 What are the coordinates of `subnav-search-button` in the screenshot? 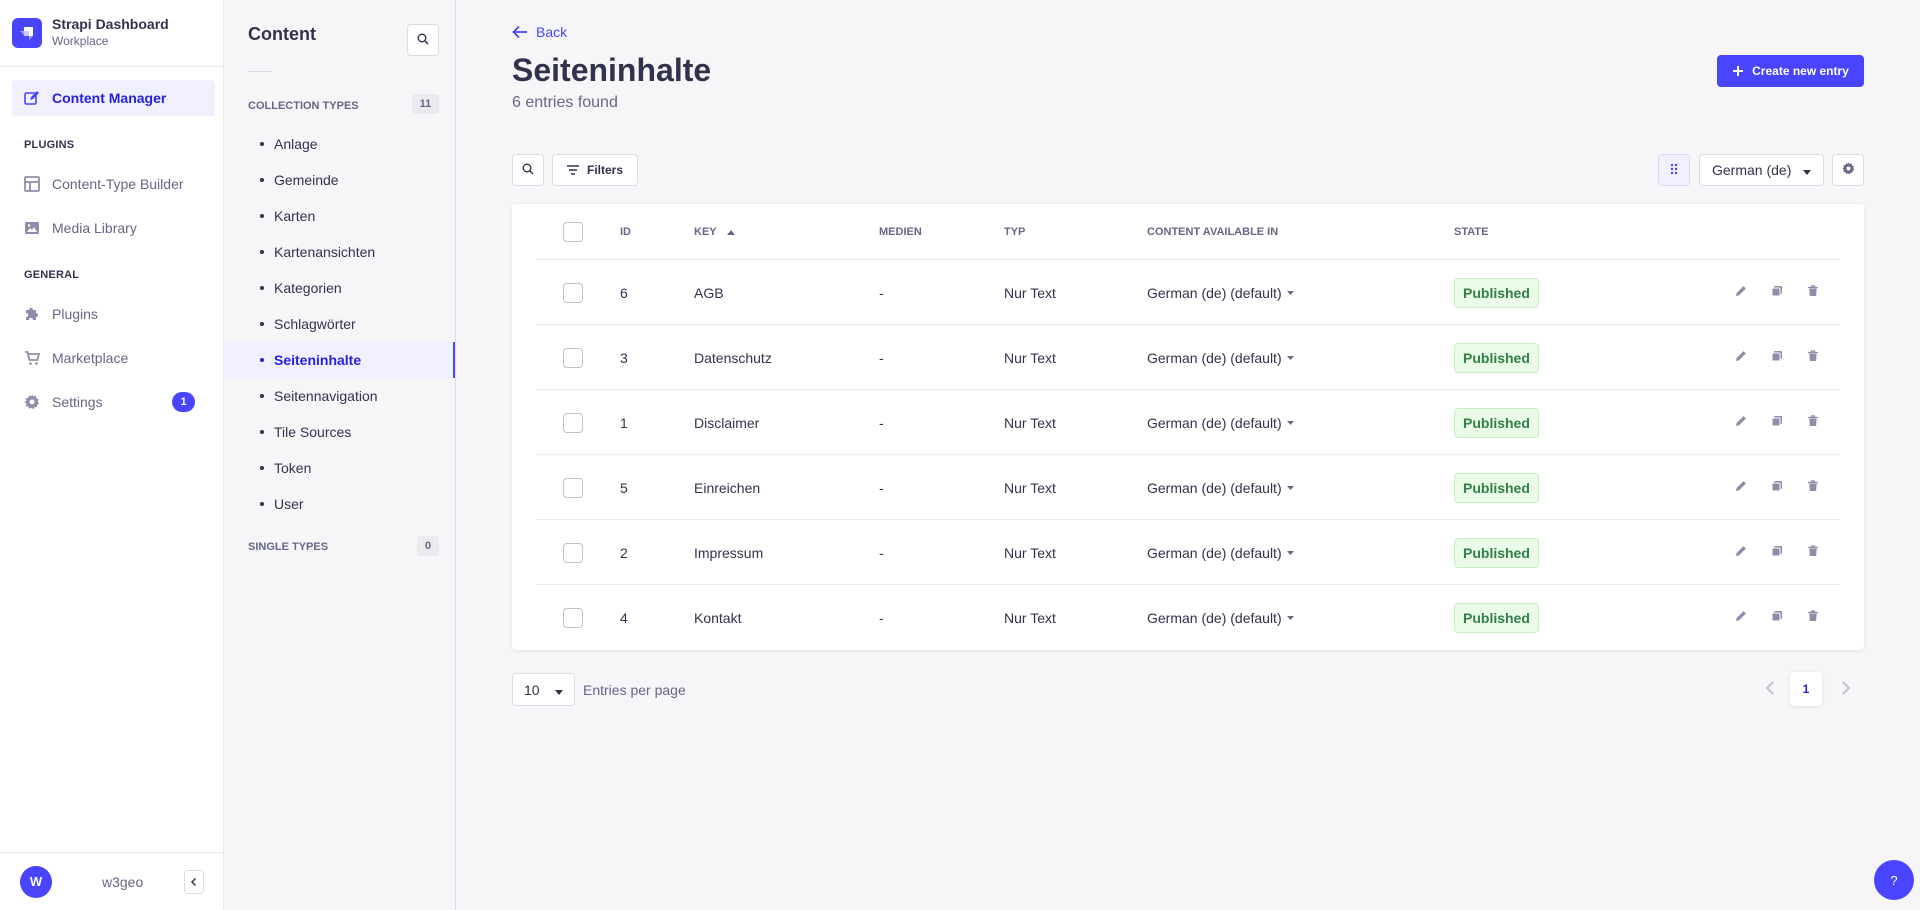 It's located at (423, 40).